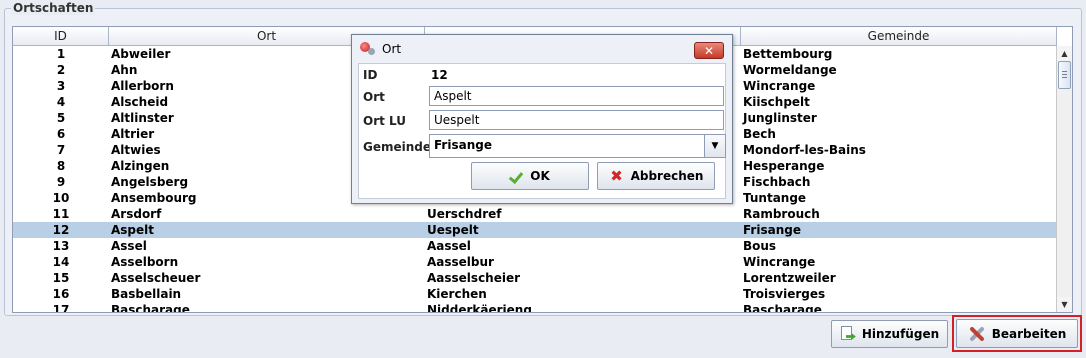 The image size is (1086, 358). What do you see at coordinates (374, 97) in the screenshot?
I see `ort-label: Ort` at bounding box center [374, 97].